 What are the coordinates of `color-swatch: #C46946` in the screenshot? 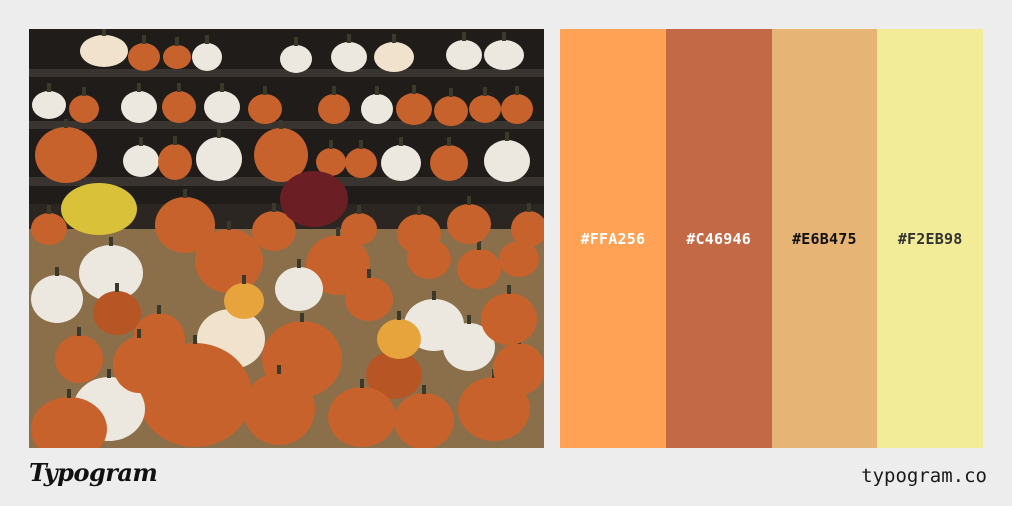 It's located at (718, 238).